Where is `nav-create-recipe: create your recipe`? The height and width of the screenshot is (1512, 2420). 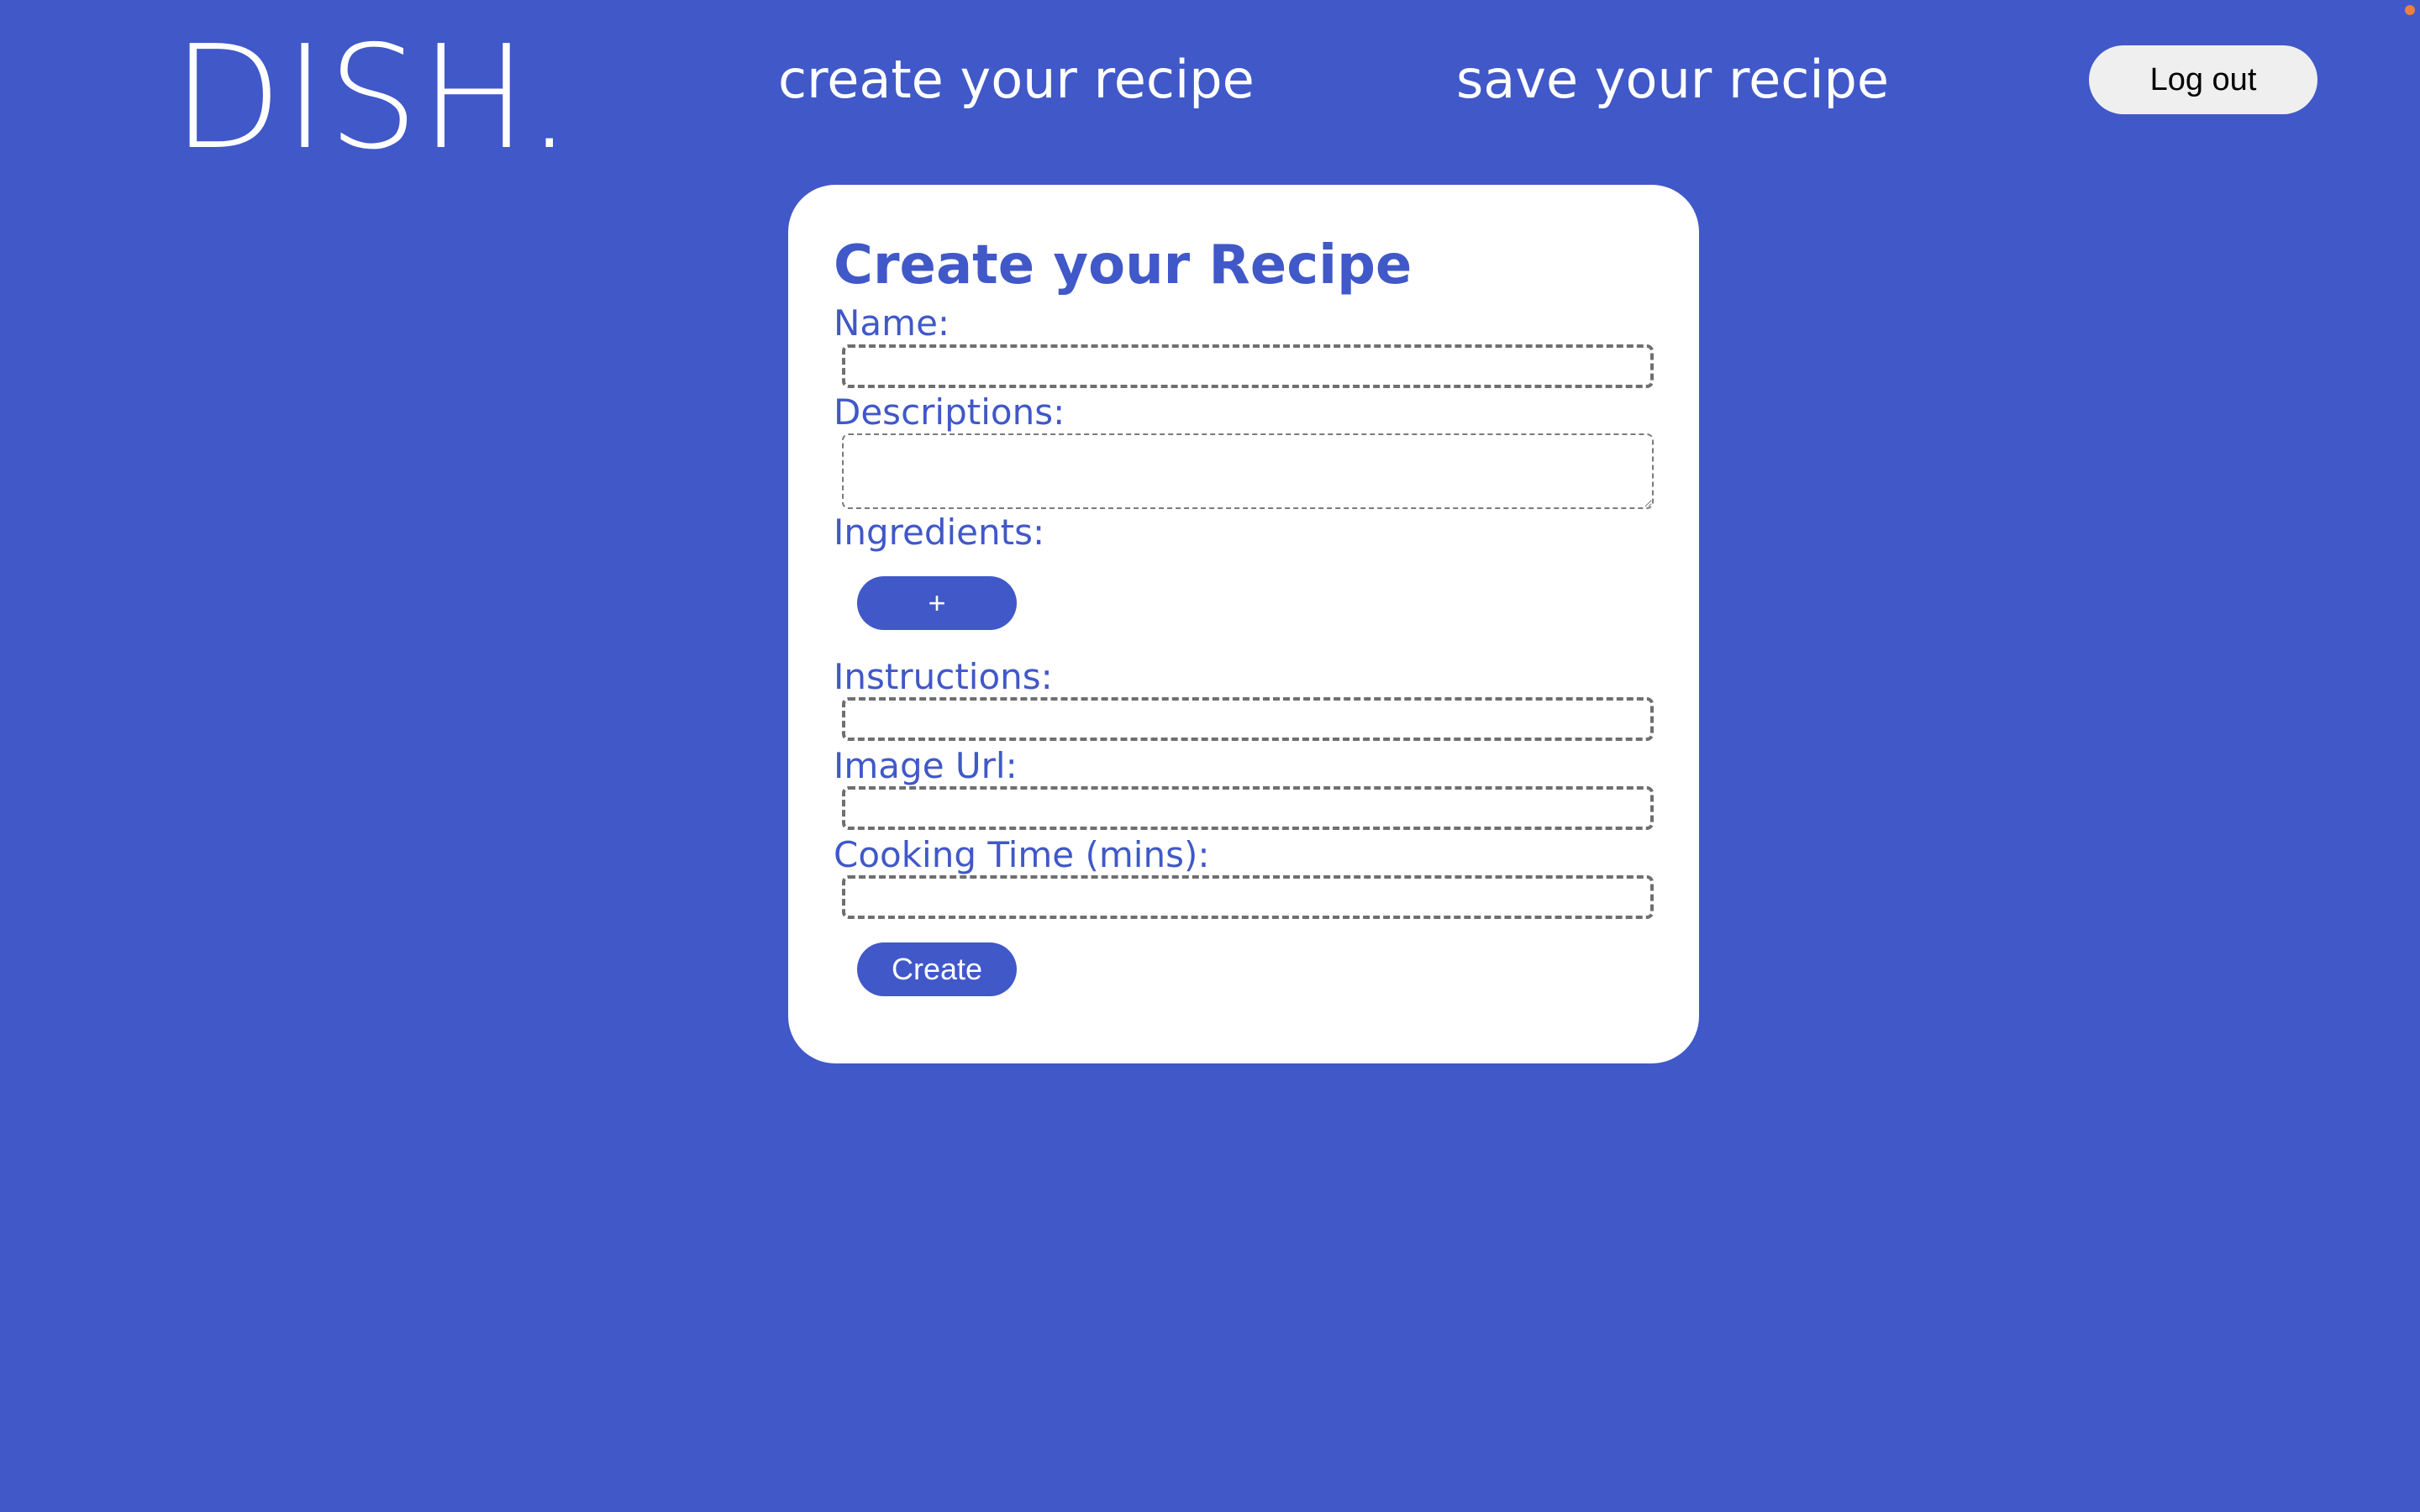 nav-create-recipe: create your recipe is located at coordinates (1017, 79).